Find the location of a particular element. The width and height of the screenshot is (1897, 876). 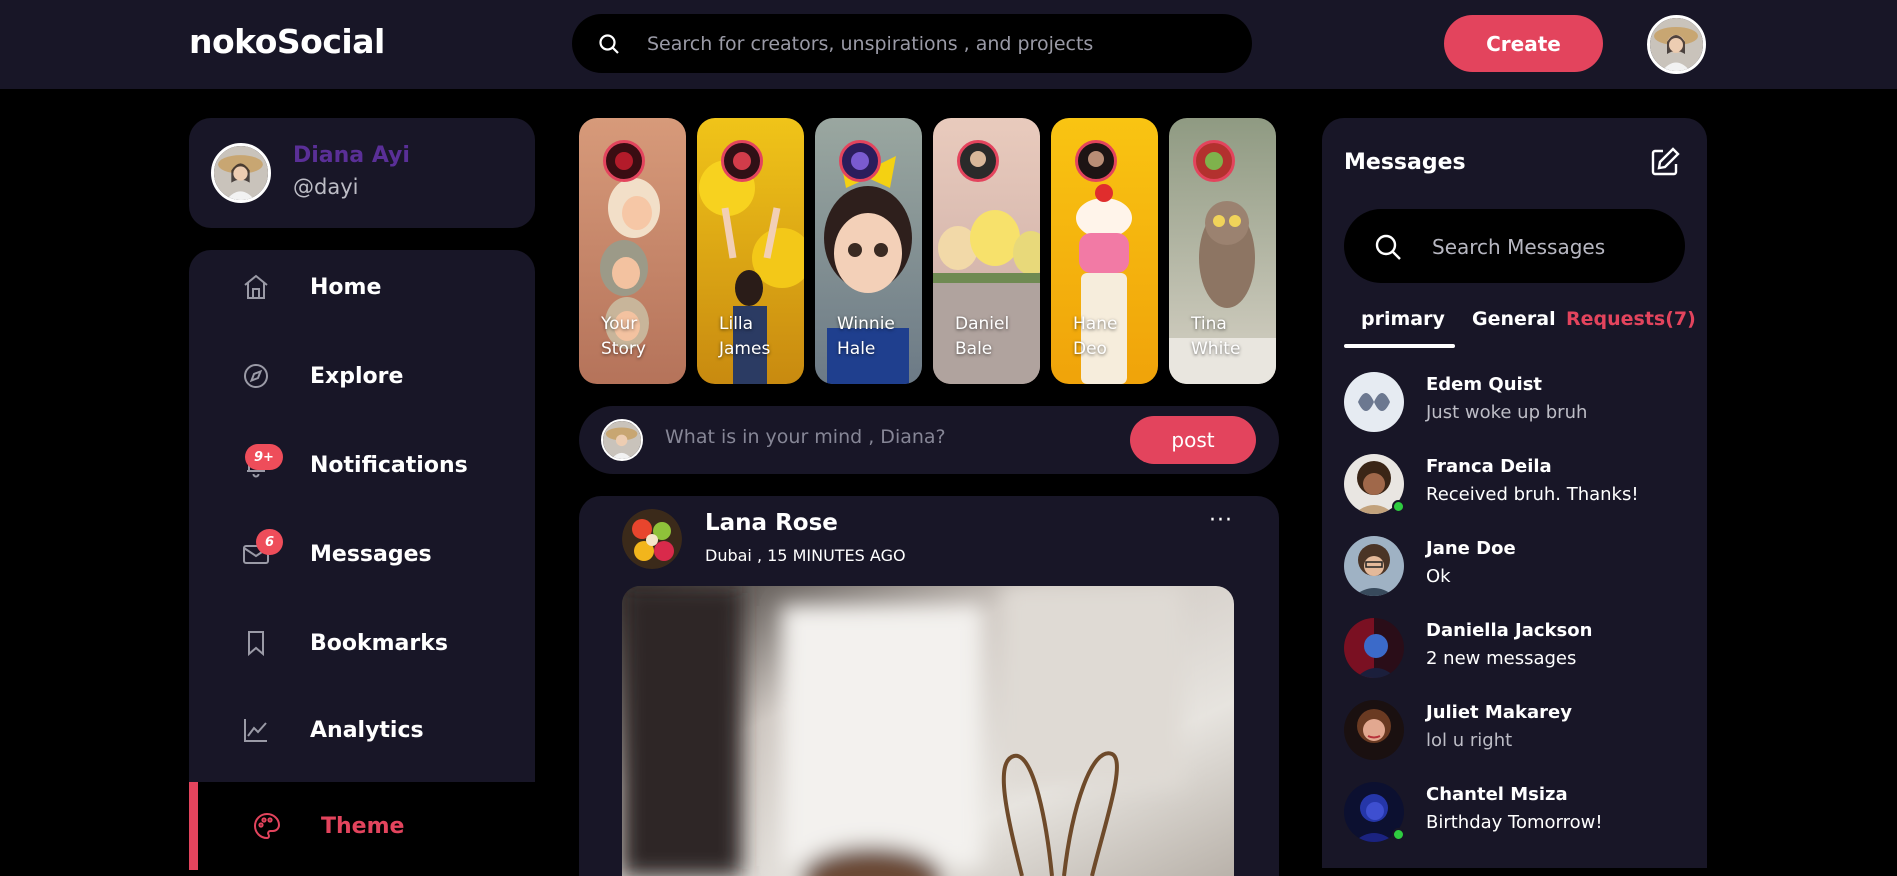

story-name: Tina White is located at coordinates (1216, 336).